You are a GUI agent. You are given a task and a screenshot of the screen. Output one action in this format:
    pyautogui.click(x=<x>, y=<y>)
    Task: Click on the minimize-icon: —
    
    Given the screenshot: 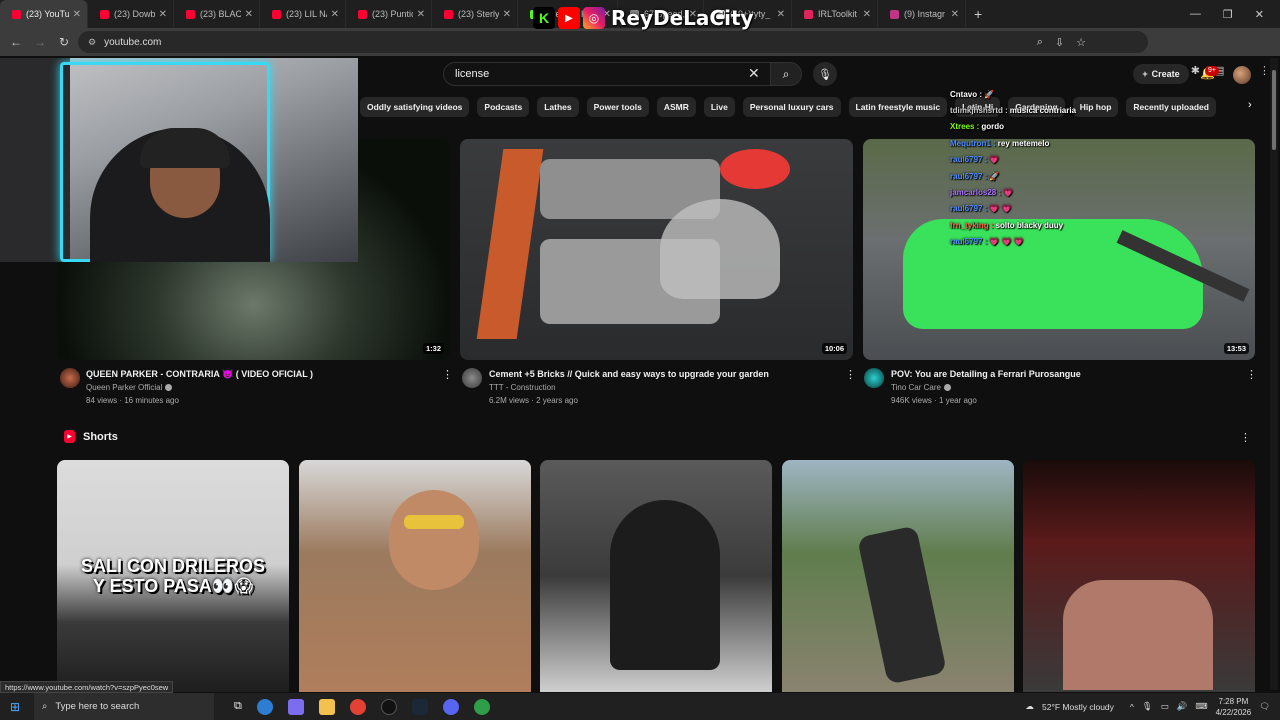 What is the action you would take?
    pyautogui.click(x=1195, y=14)
    